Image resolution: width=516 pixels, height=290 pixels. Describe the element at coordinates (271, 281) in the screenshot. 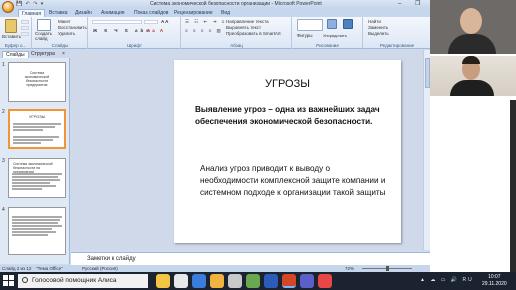

I see `word-icon` at that location.